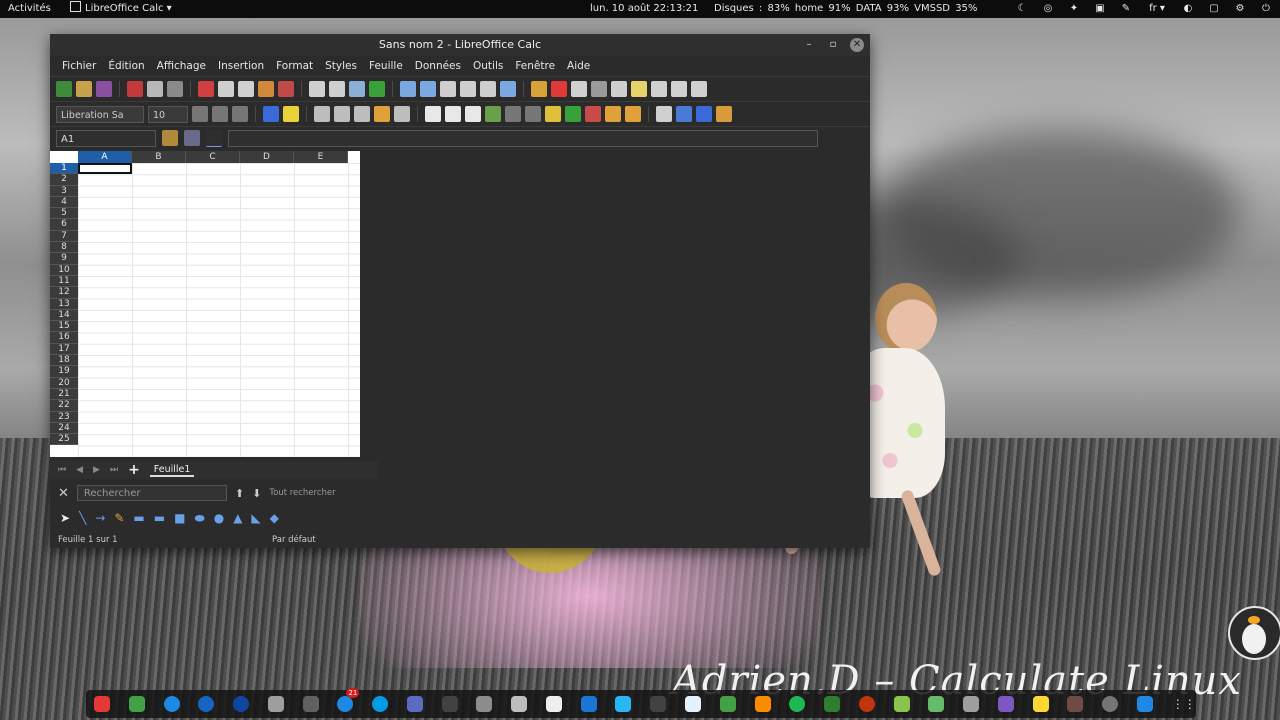 This screenshot has height=720, width=1280. Describe the element at coordinates (684, 114) in the screenshot. I see `border-style-icon` at that location.